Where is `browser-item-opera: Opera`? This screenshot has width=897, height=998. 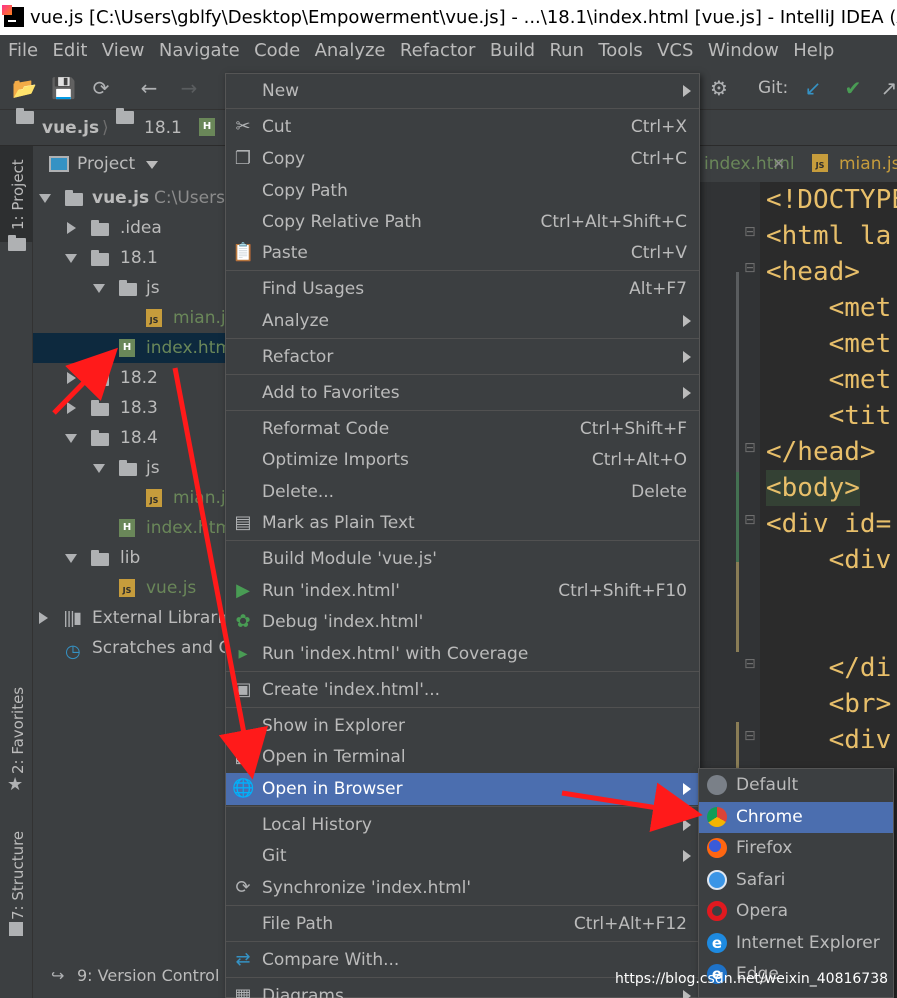 browser-item-opera: Opera is located at coordinates (796, 911).